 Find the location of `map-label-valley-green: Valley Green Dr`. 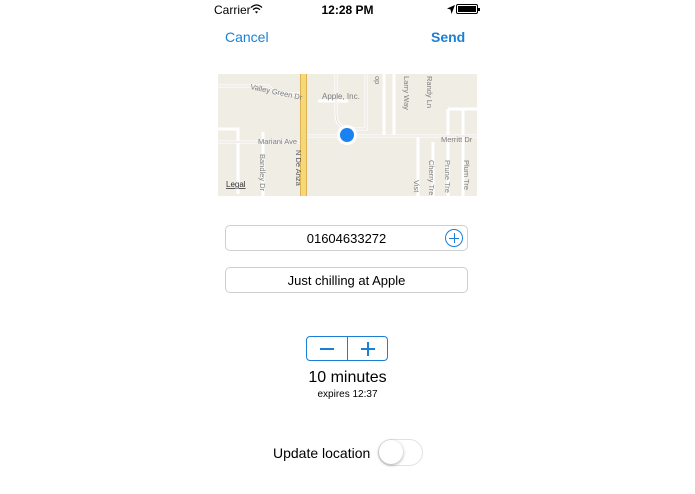

map-label-valley-green: Valley Green Dr is located at coordinates (277, 92).